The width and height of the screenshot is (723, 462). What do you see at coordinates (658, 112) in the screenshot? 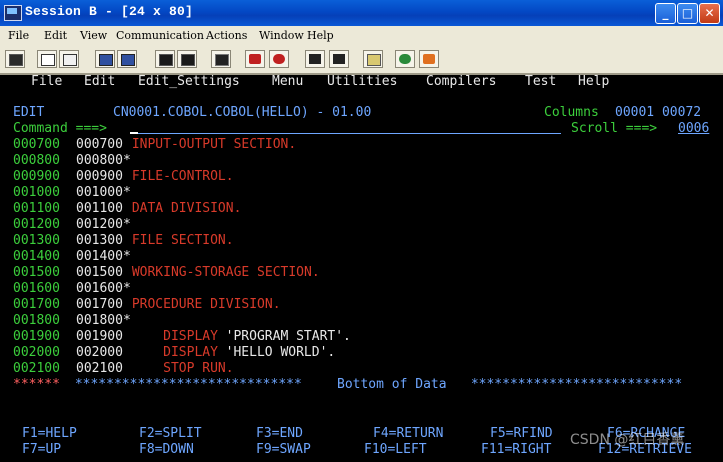
I see `columns-value: 00001 00072` at bounding box center [658, 112].